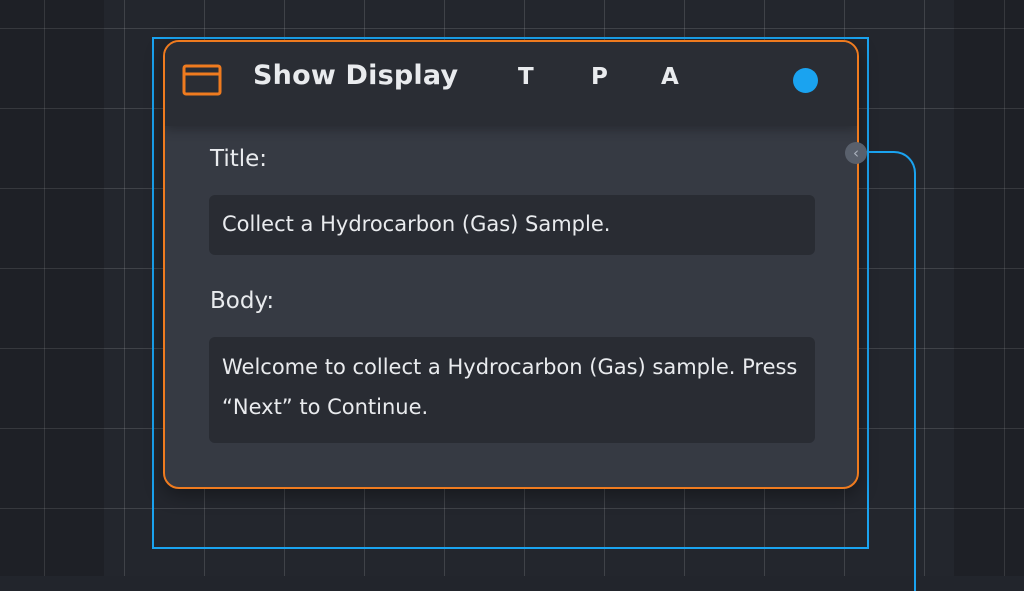 This screenshot has width=1024, height=591. What do you see at coordinates (202, 80) in the screenshot?
I see `window-icon` at bounding box center [202, 80].